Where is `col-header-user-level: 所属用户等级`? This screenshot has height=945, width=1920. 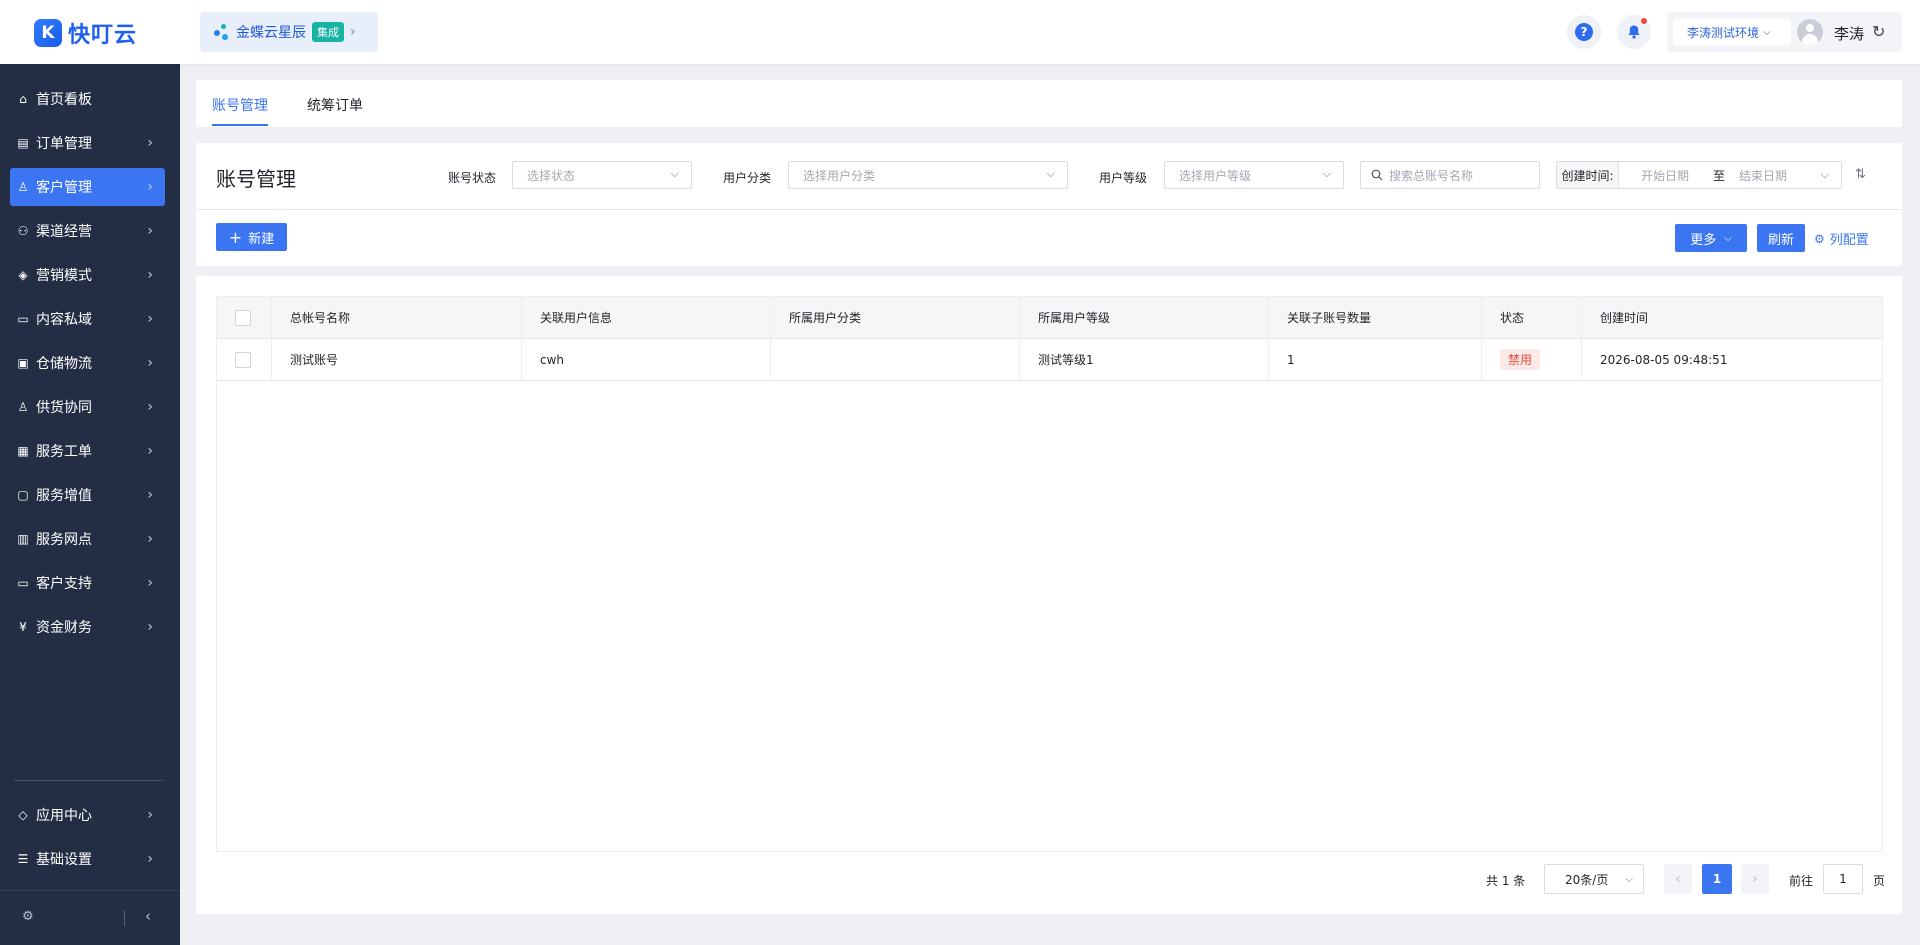 col-header-user-level: 所属用户等级 is located at coordinates (1144, 317).